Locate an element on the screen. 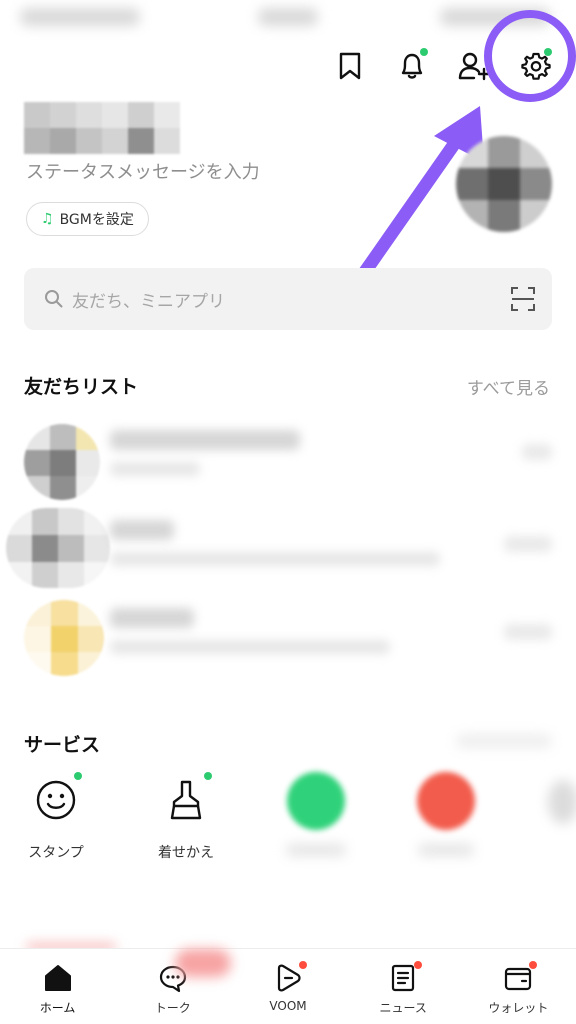 Image resolution: width=576 pixels, height=1024 pixels. tab-news: ニュース is located at coordinates (403, 986).